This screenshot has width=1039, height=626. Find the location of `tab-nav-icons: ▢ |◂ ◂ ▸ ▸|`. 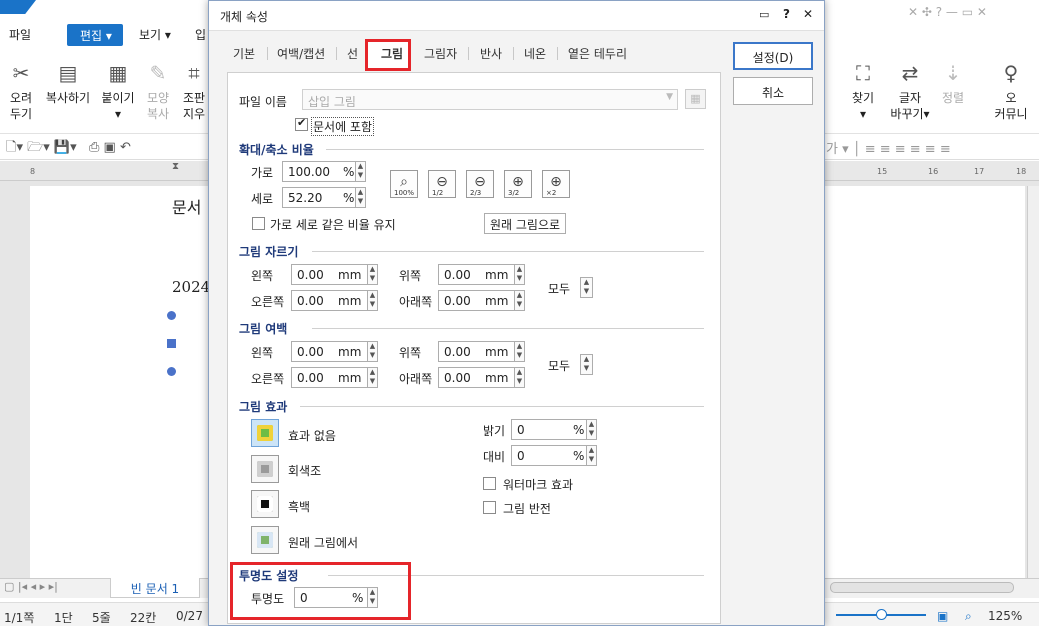

tab-nav-icons: ▢ |◂ ◂ ▸ ▸| is located at coordinates (31, 586).